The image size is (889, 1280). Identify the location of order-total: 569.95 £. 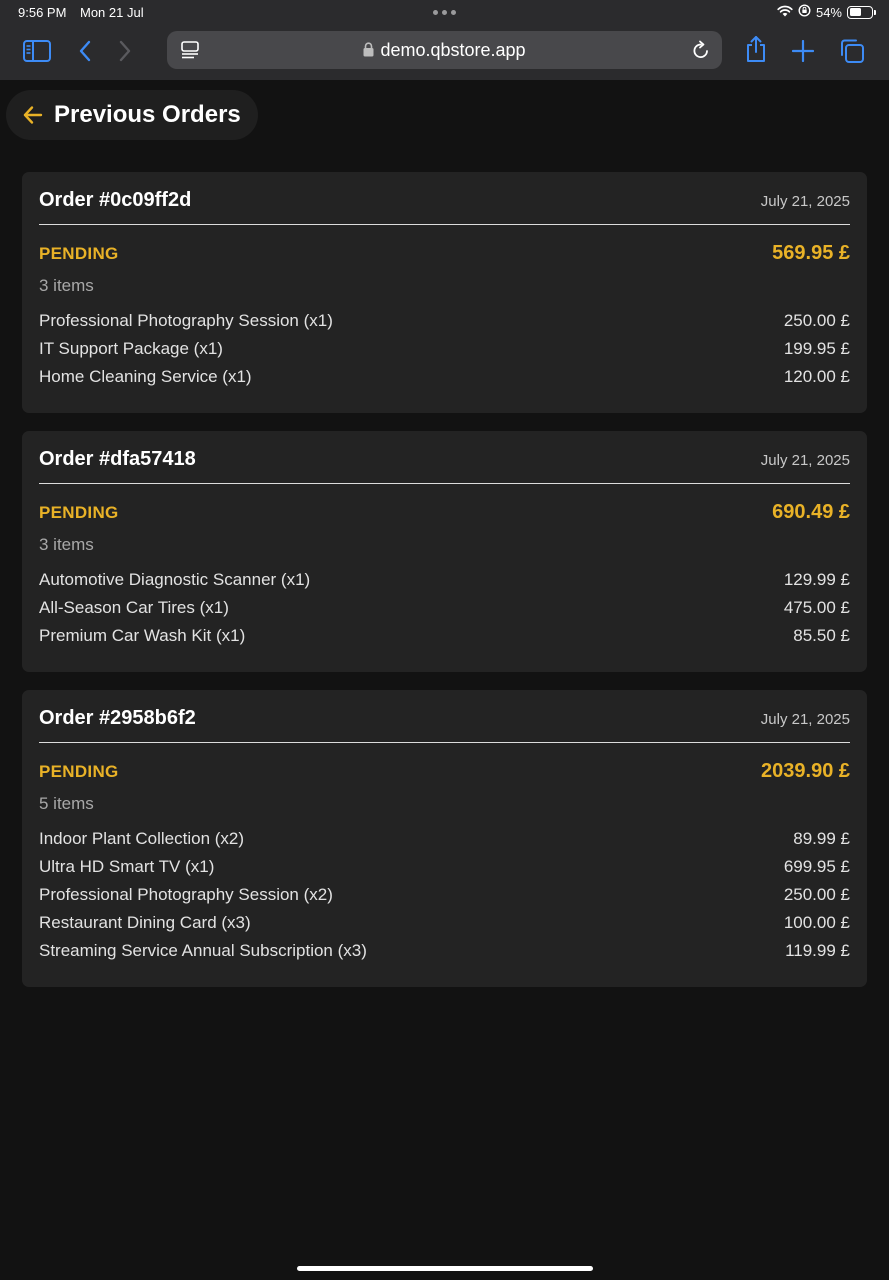
(811, 253).